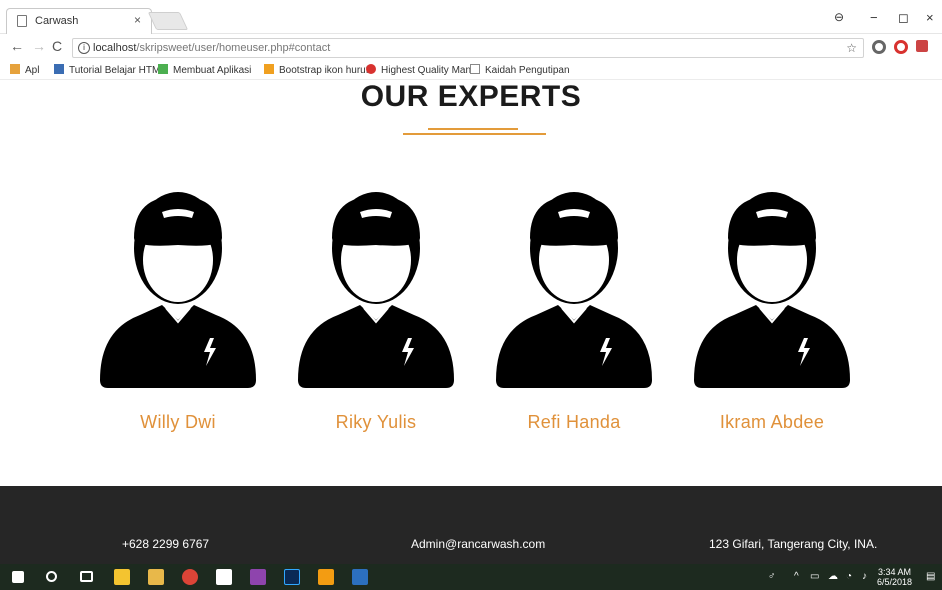  What do you see at coordinates (894, 572) in the screenshot?
I see `clock-time: 3:34 AM` at bounding box center [894, 572].